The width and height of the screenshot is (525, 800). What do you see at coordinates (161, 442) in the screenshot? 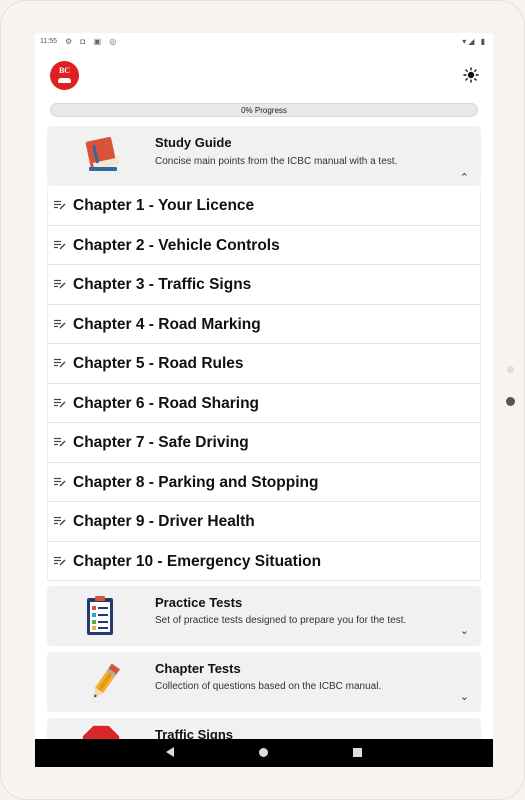
I see `chapter-label: Chapter 7 - Safe Driving` at bounding box center [161, 442].